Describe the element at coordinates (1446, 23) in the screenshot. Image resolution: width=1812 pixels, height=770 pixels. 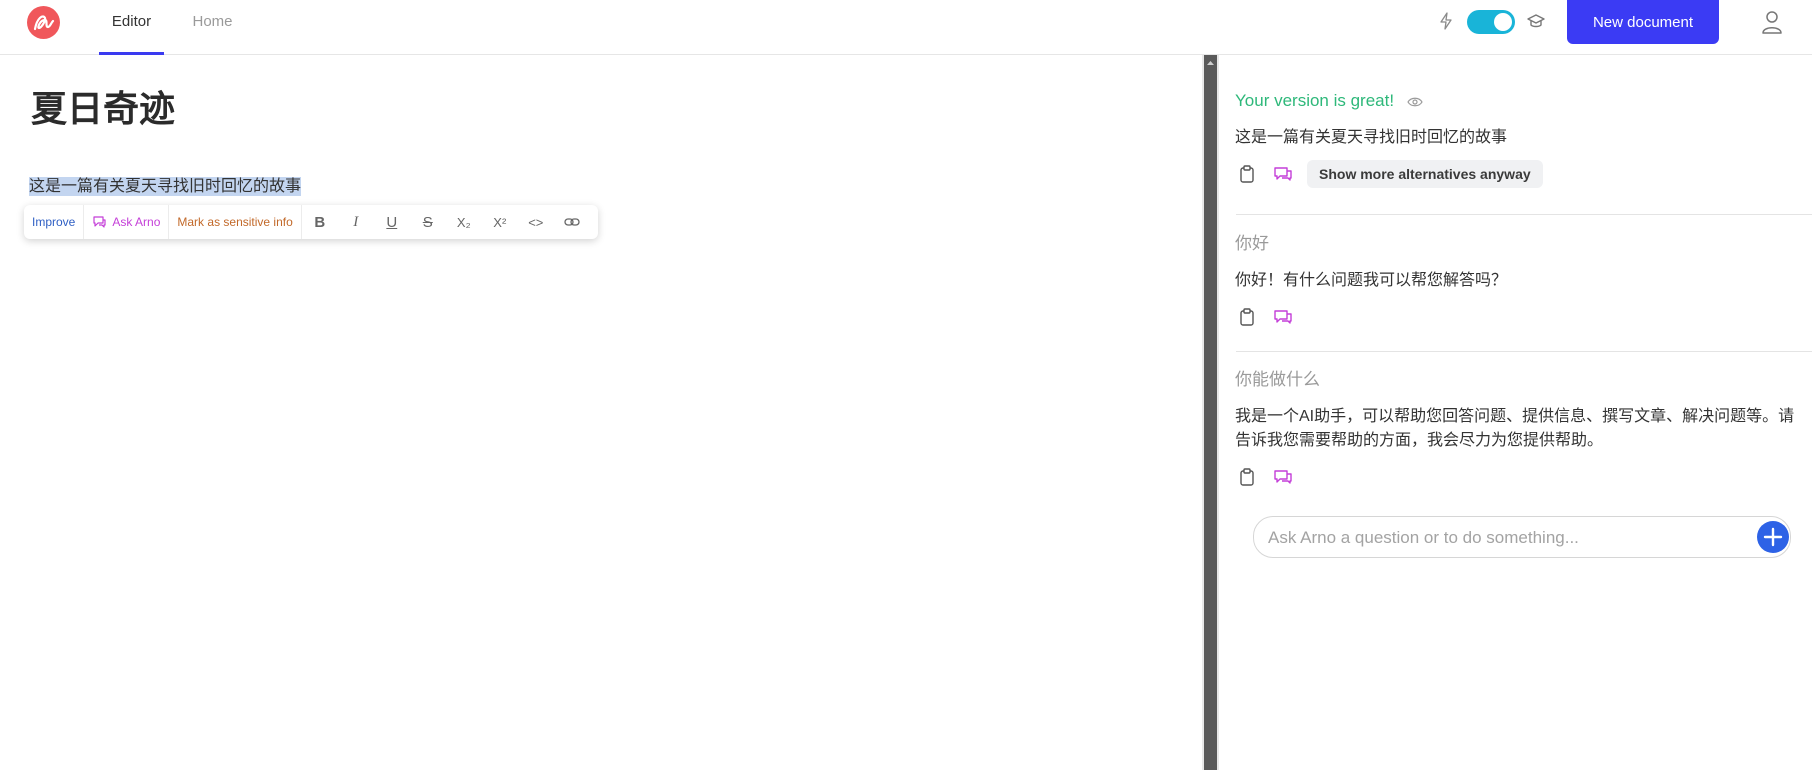
I see `bolt-icon` at that location.